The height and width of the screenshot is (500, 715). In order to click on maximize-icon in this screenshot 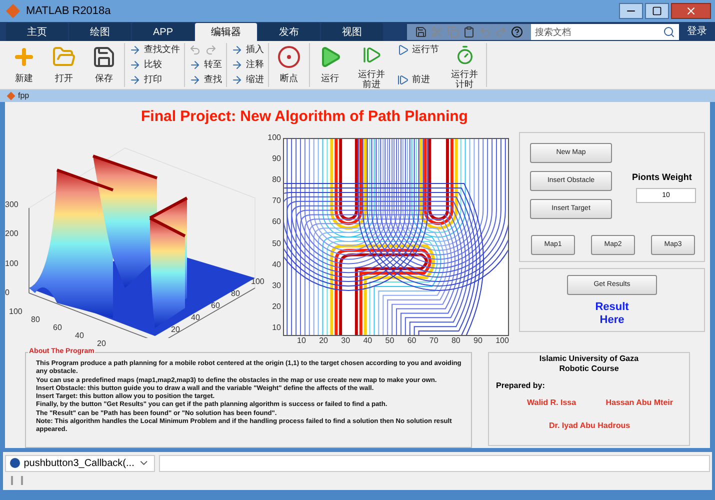, I will do `click(657, 11)`.